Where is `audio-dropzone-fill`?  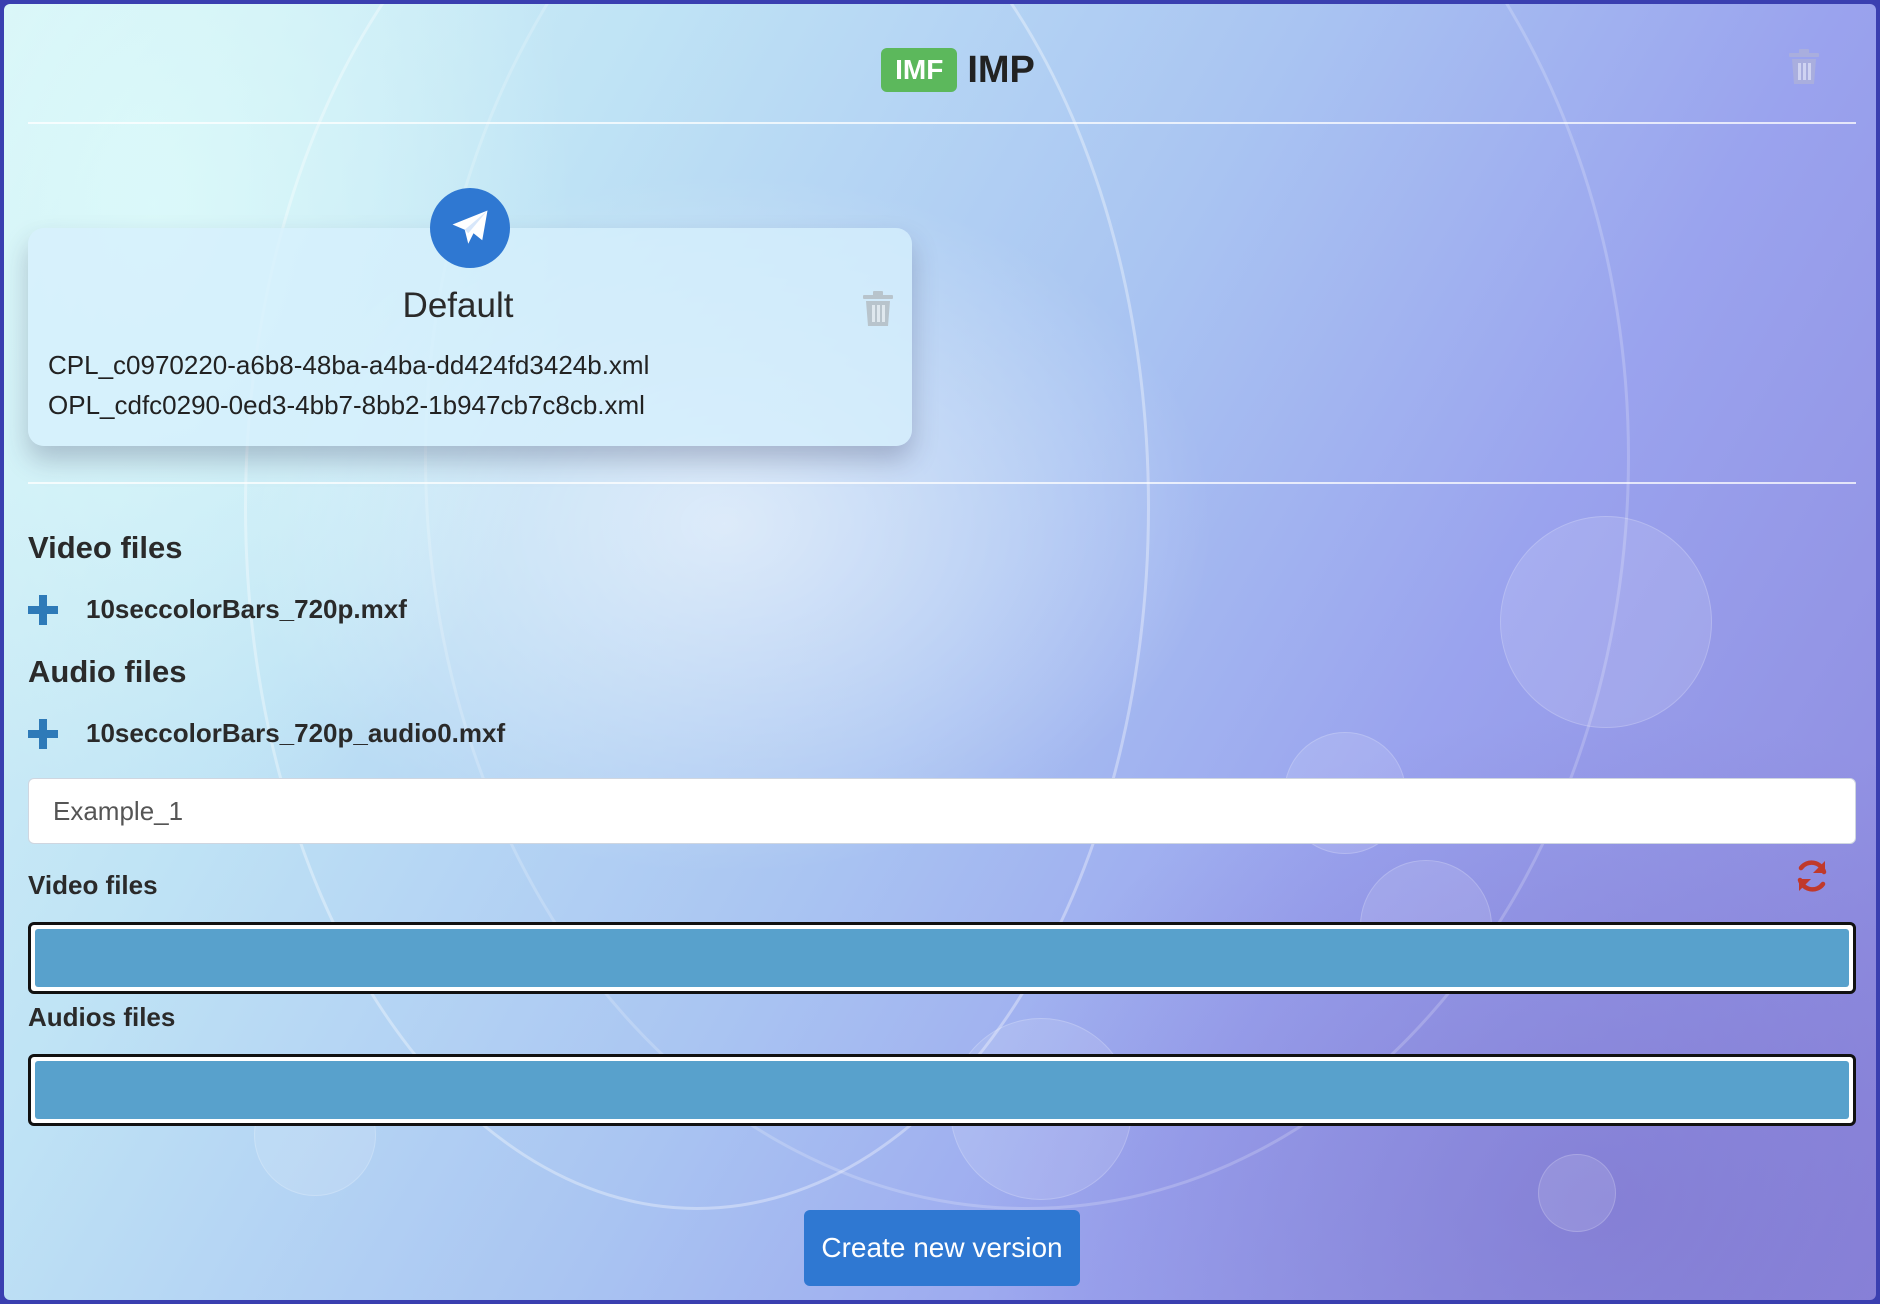 audio-dropzone-fill is located at coordinates (942, 1090).